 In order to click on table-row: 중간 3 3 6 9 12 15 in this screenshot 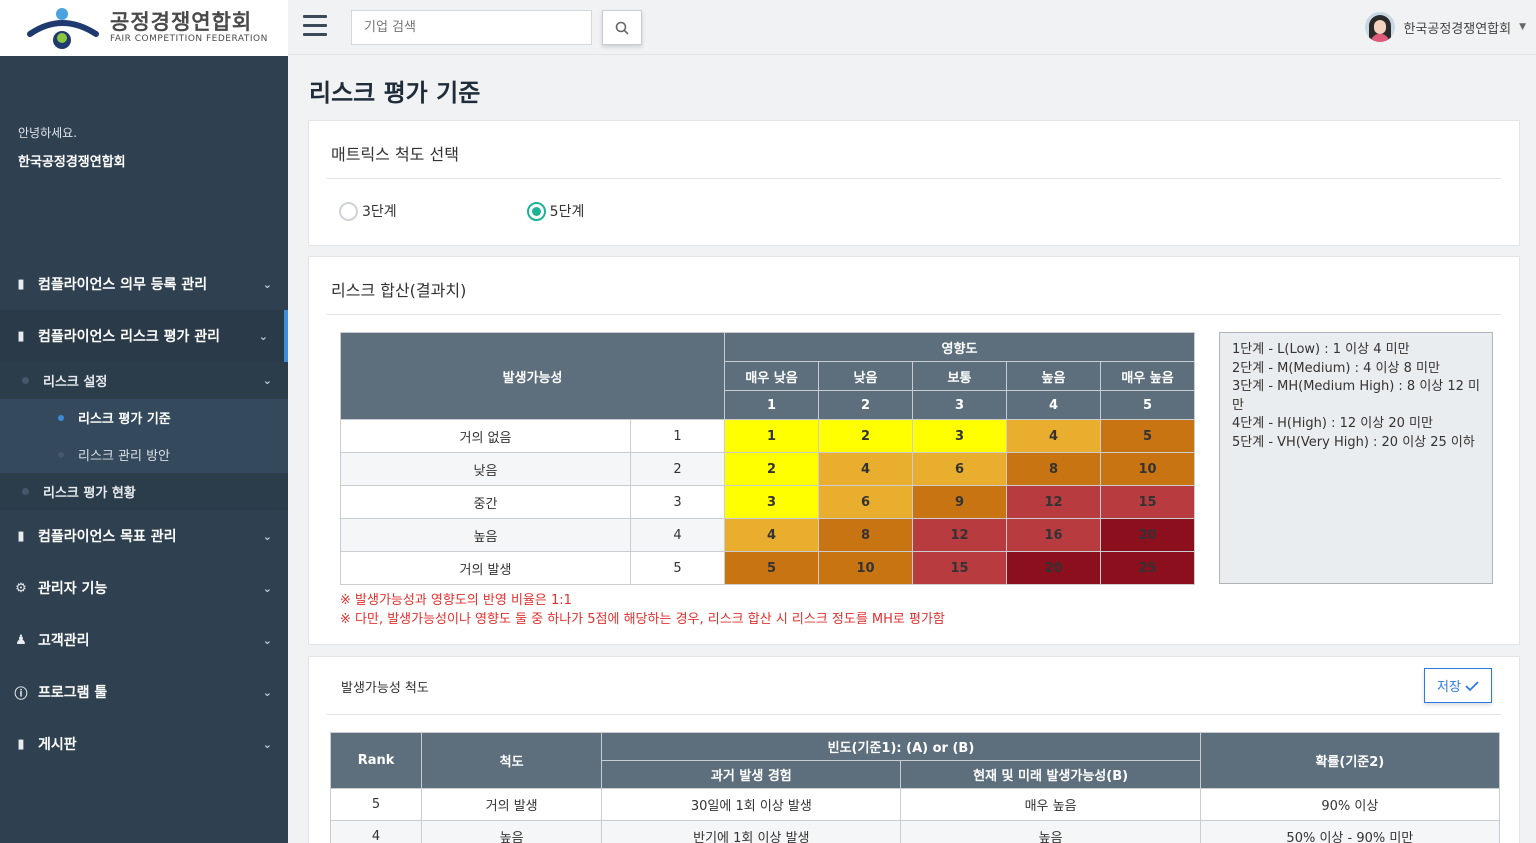, I will do `click(767, 502)`.